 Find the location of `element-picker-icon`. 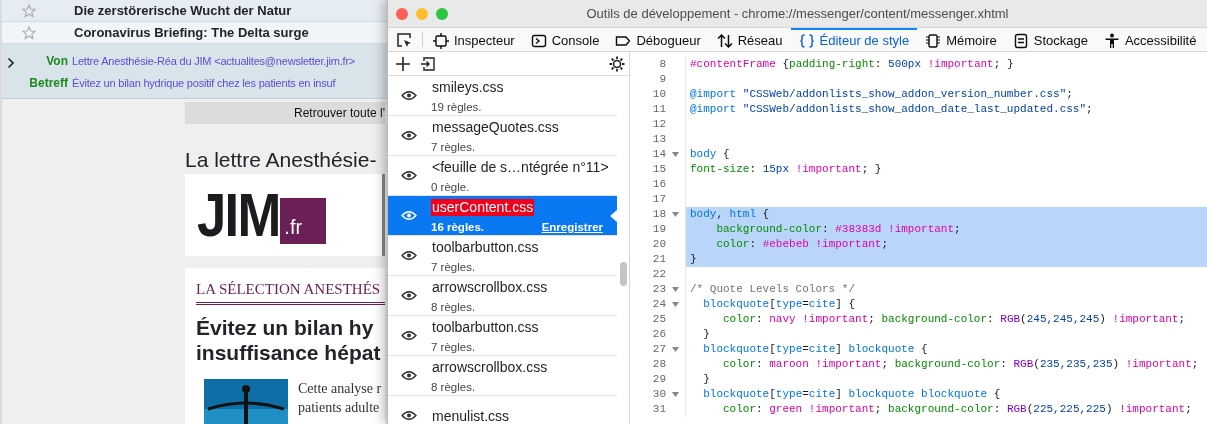

element-picker-icon is located at coordinates (404, 40).